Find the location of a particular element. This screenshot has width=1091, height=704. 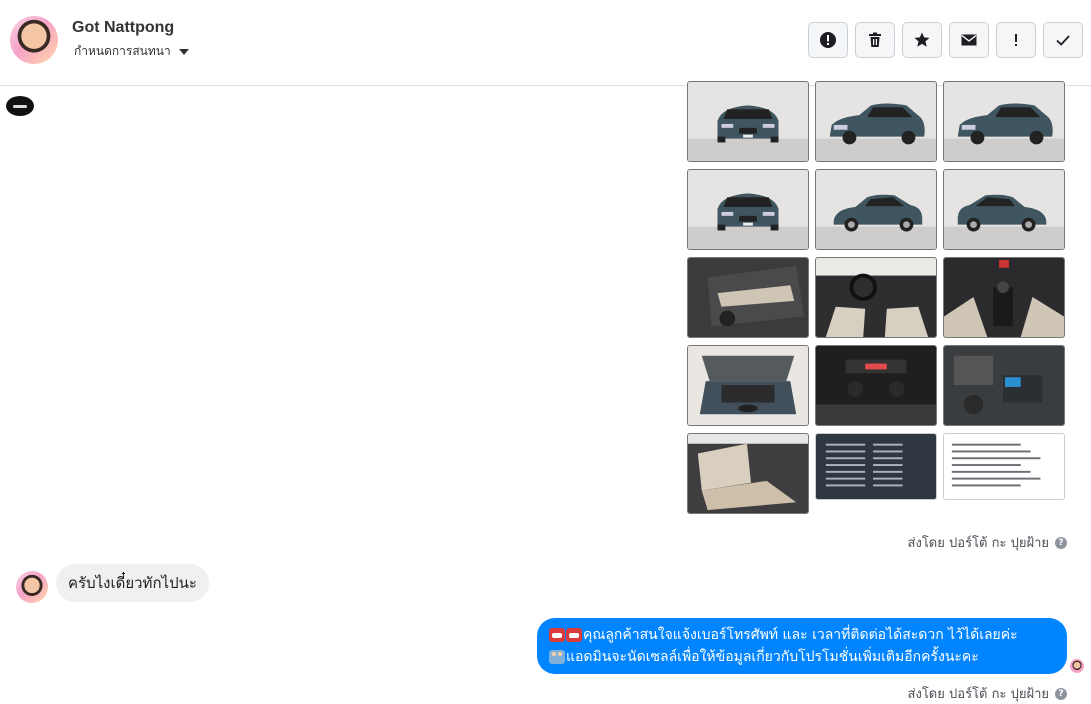

report-button is located at coordinates (828, 40).